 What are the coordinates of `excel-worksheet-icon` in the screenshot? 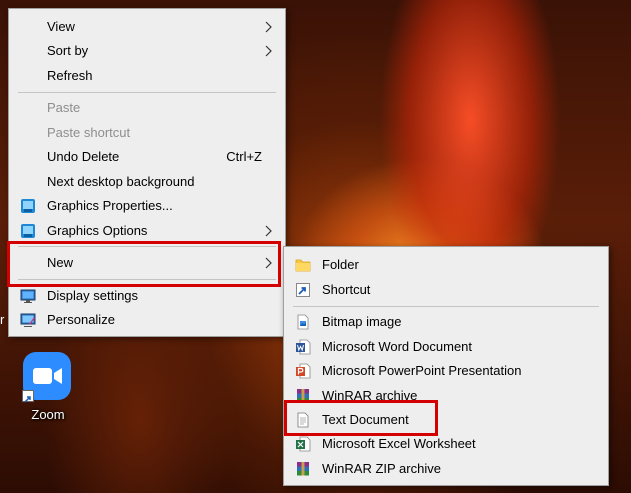 It's located at (303, 444).